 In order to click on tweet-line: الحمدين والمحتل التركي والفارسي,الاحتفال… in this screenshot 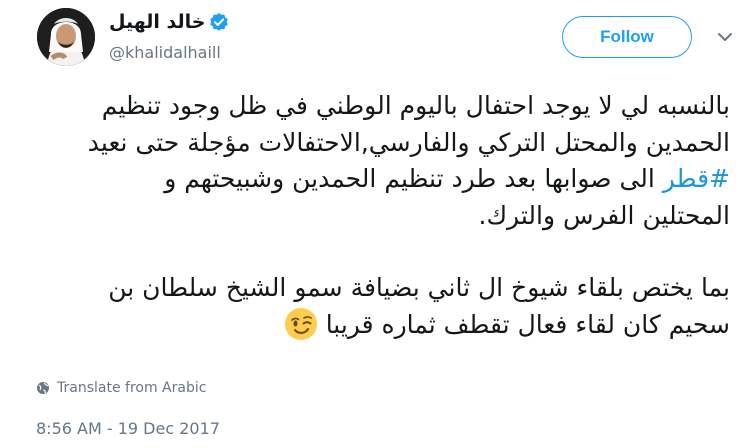, I will do `click(408, 142)`.